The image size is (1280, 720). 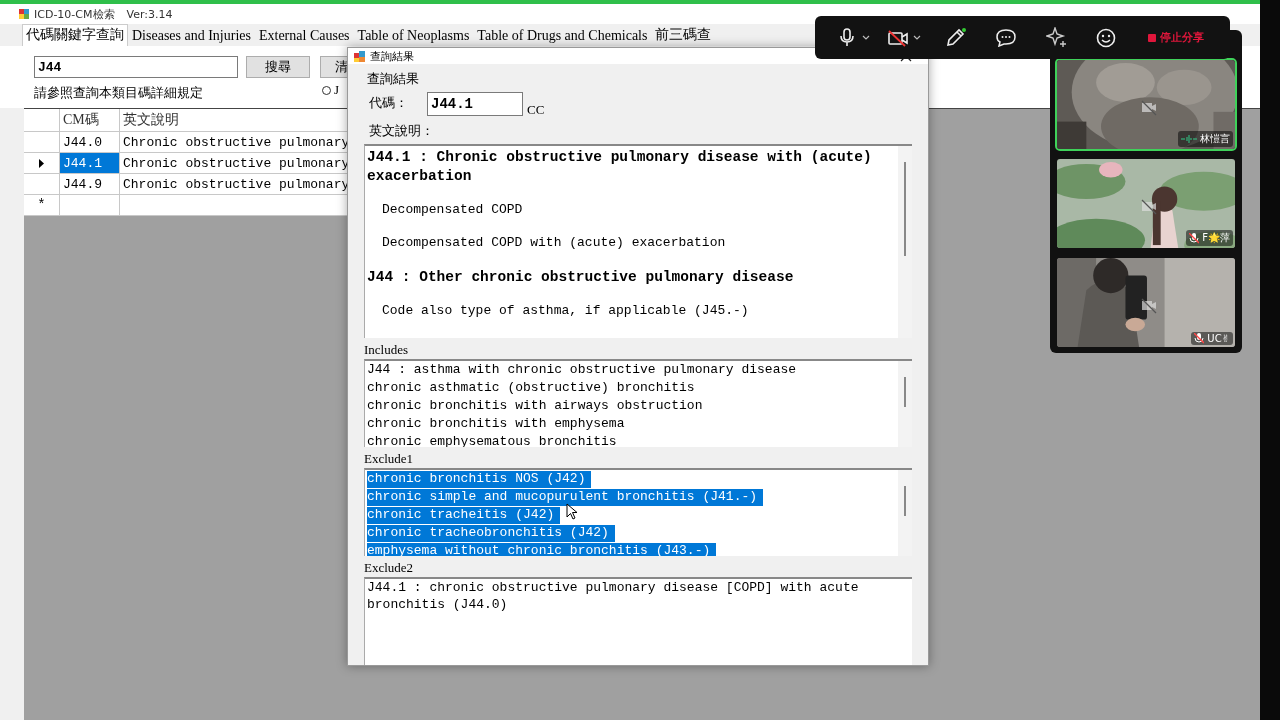 I want to click on field-label: 英文說明：, so click(x=402, y=131).